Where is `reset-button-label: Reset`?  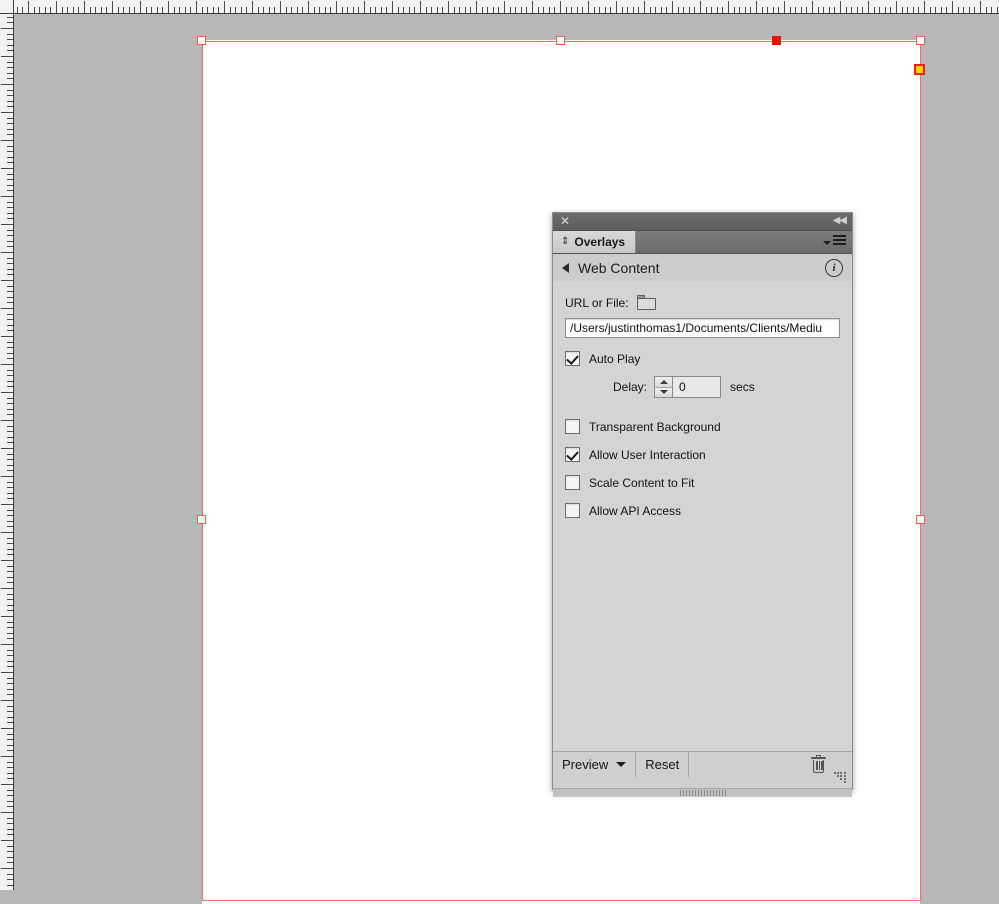 reset-button-label: Reset is located at coordinates (662, 764).